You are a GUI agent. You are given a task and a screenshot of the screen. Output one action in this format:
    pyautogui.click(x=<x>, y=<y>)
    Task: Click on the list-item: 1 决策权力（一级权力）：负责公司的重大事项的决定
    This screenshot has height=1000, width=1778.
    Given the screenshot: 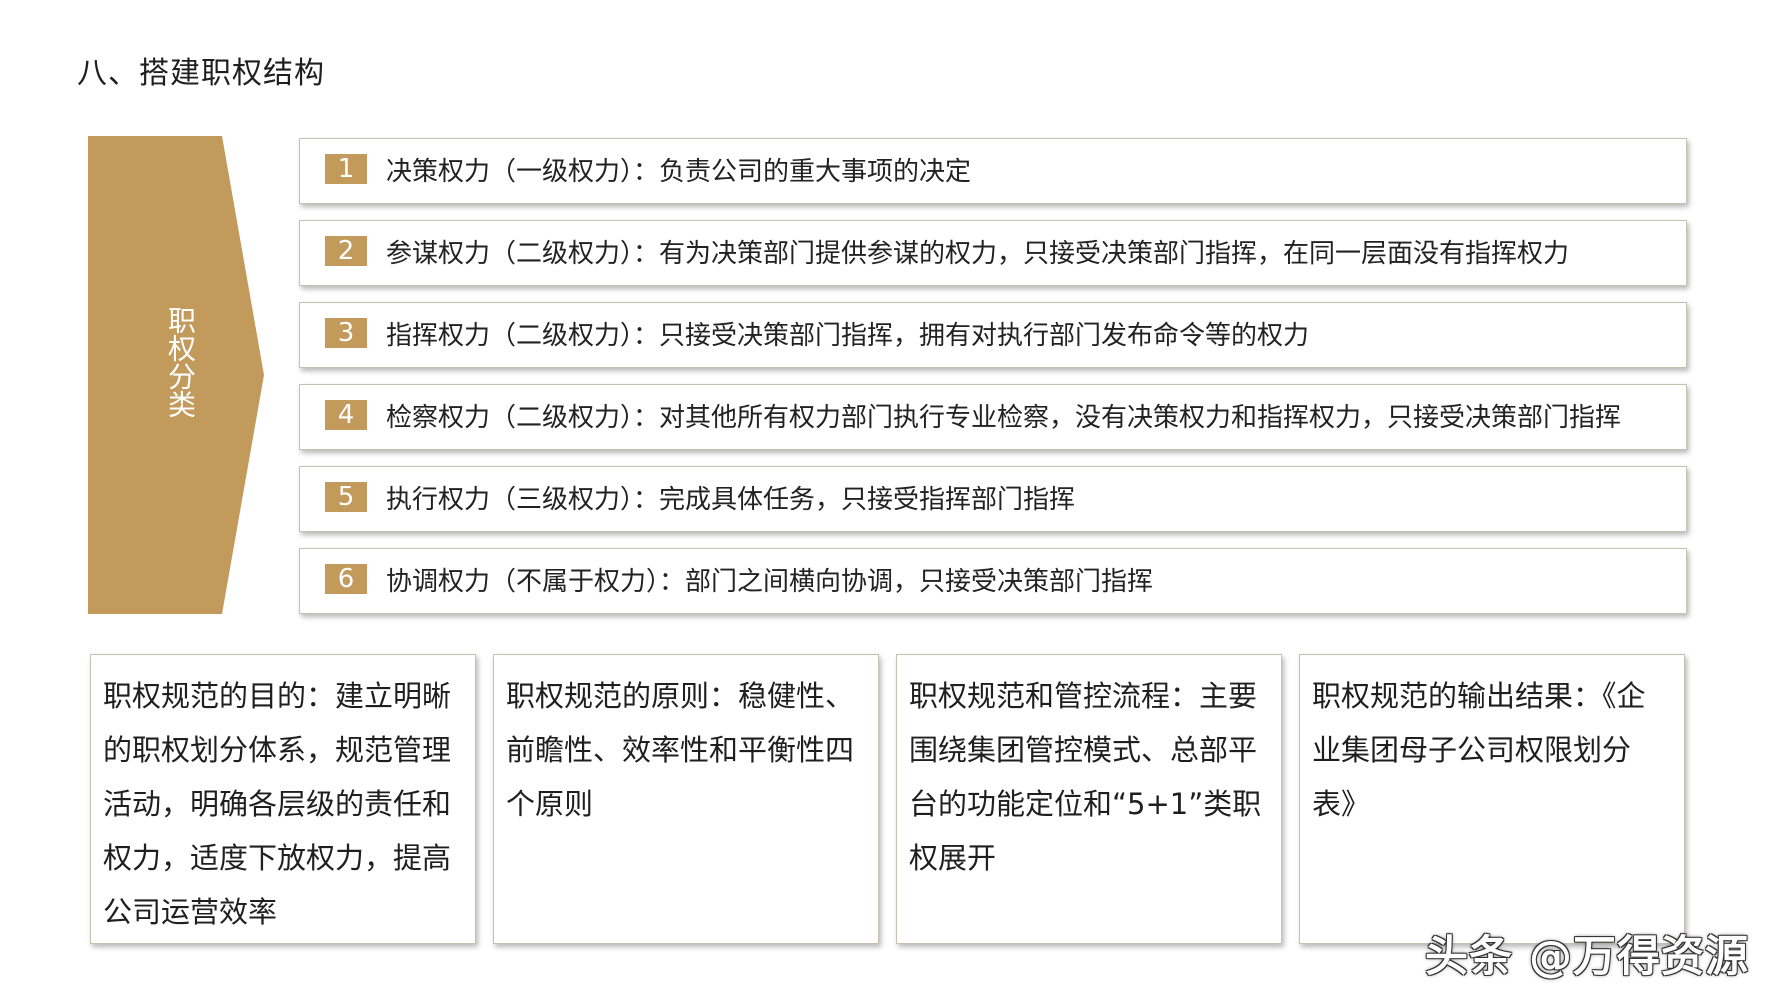 What is the action you would take?
    pyautogui.click(x=993, y=171)
    